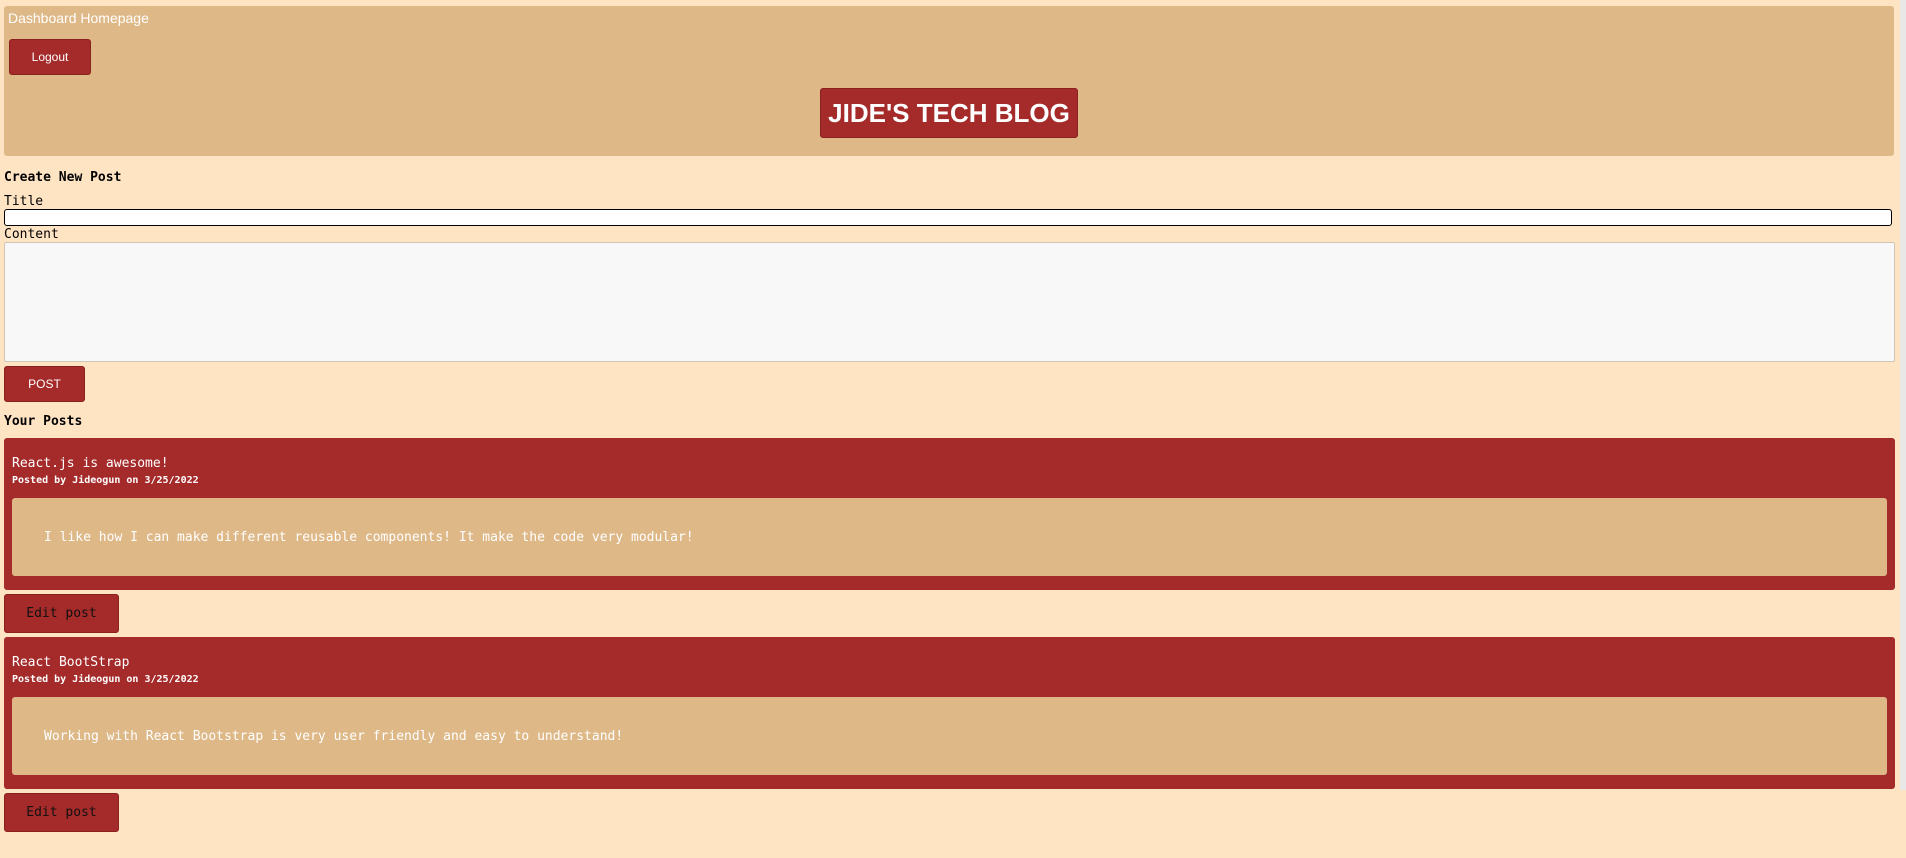  What do you see at coordinates (1903, 395) in the screenshot?
I see `vertical-scrollbar` at bounding box center [1903, 395].